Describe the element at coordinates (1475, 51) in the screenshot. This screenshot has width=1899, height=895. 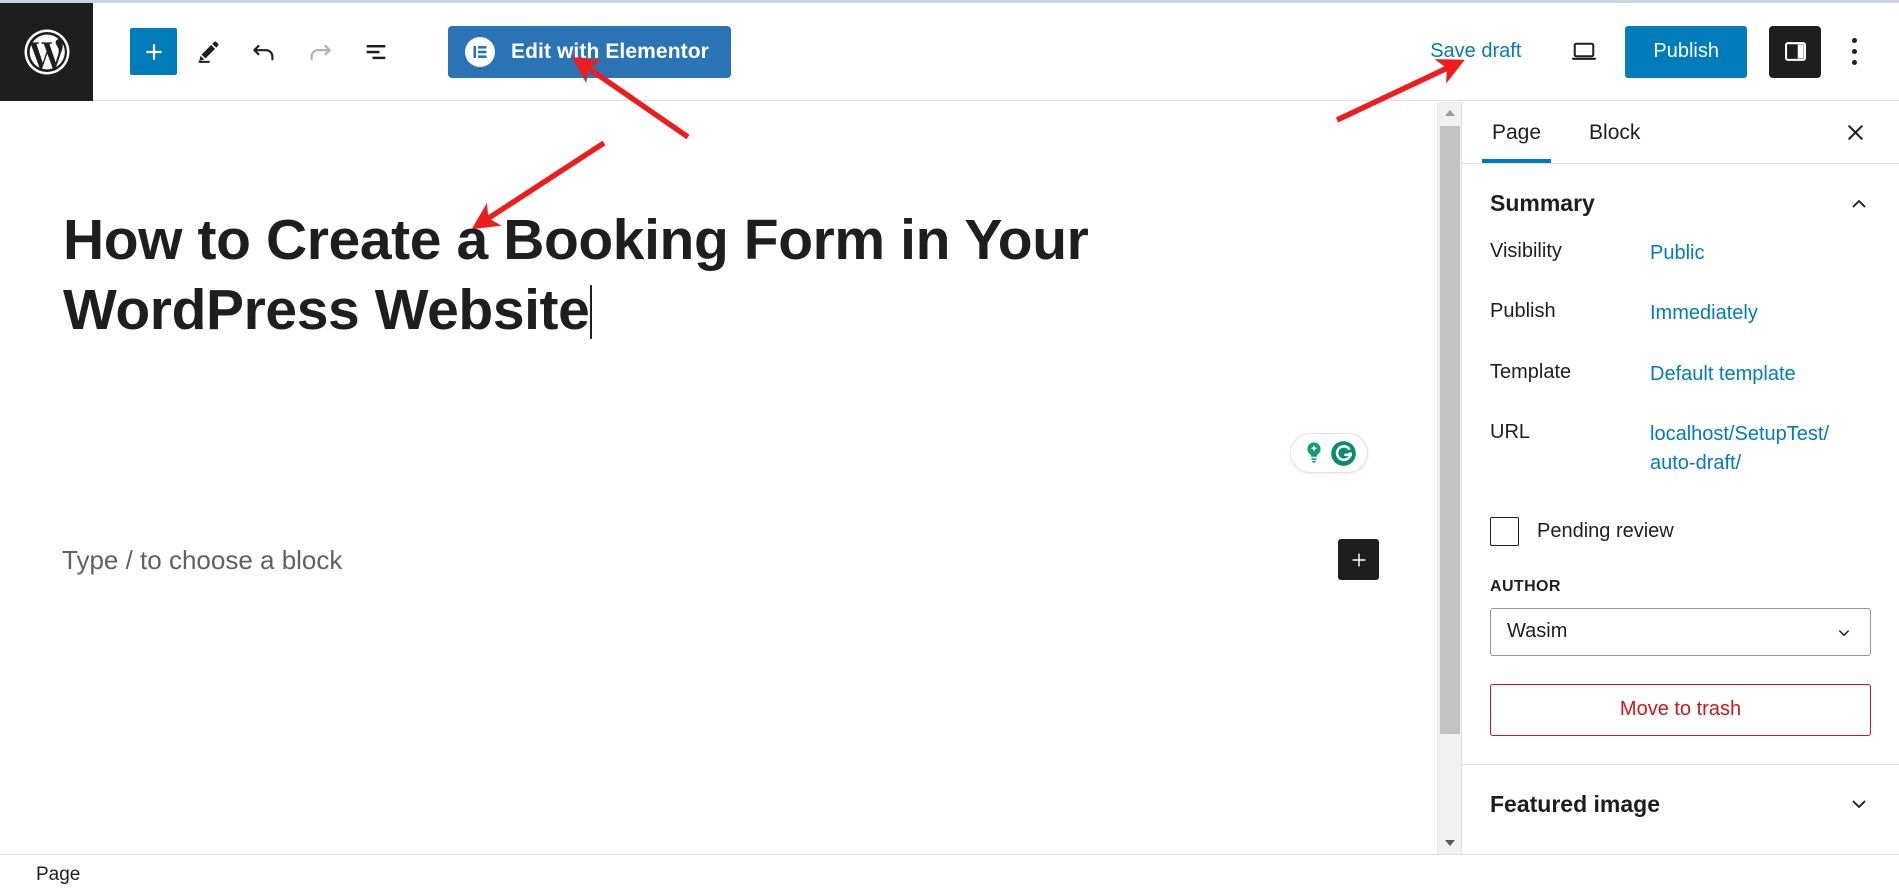
I see `save-draft-button: Save draft` at that location.